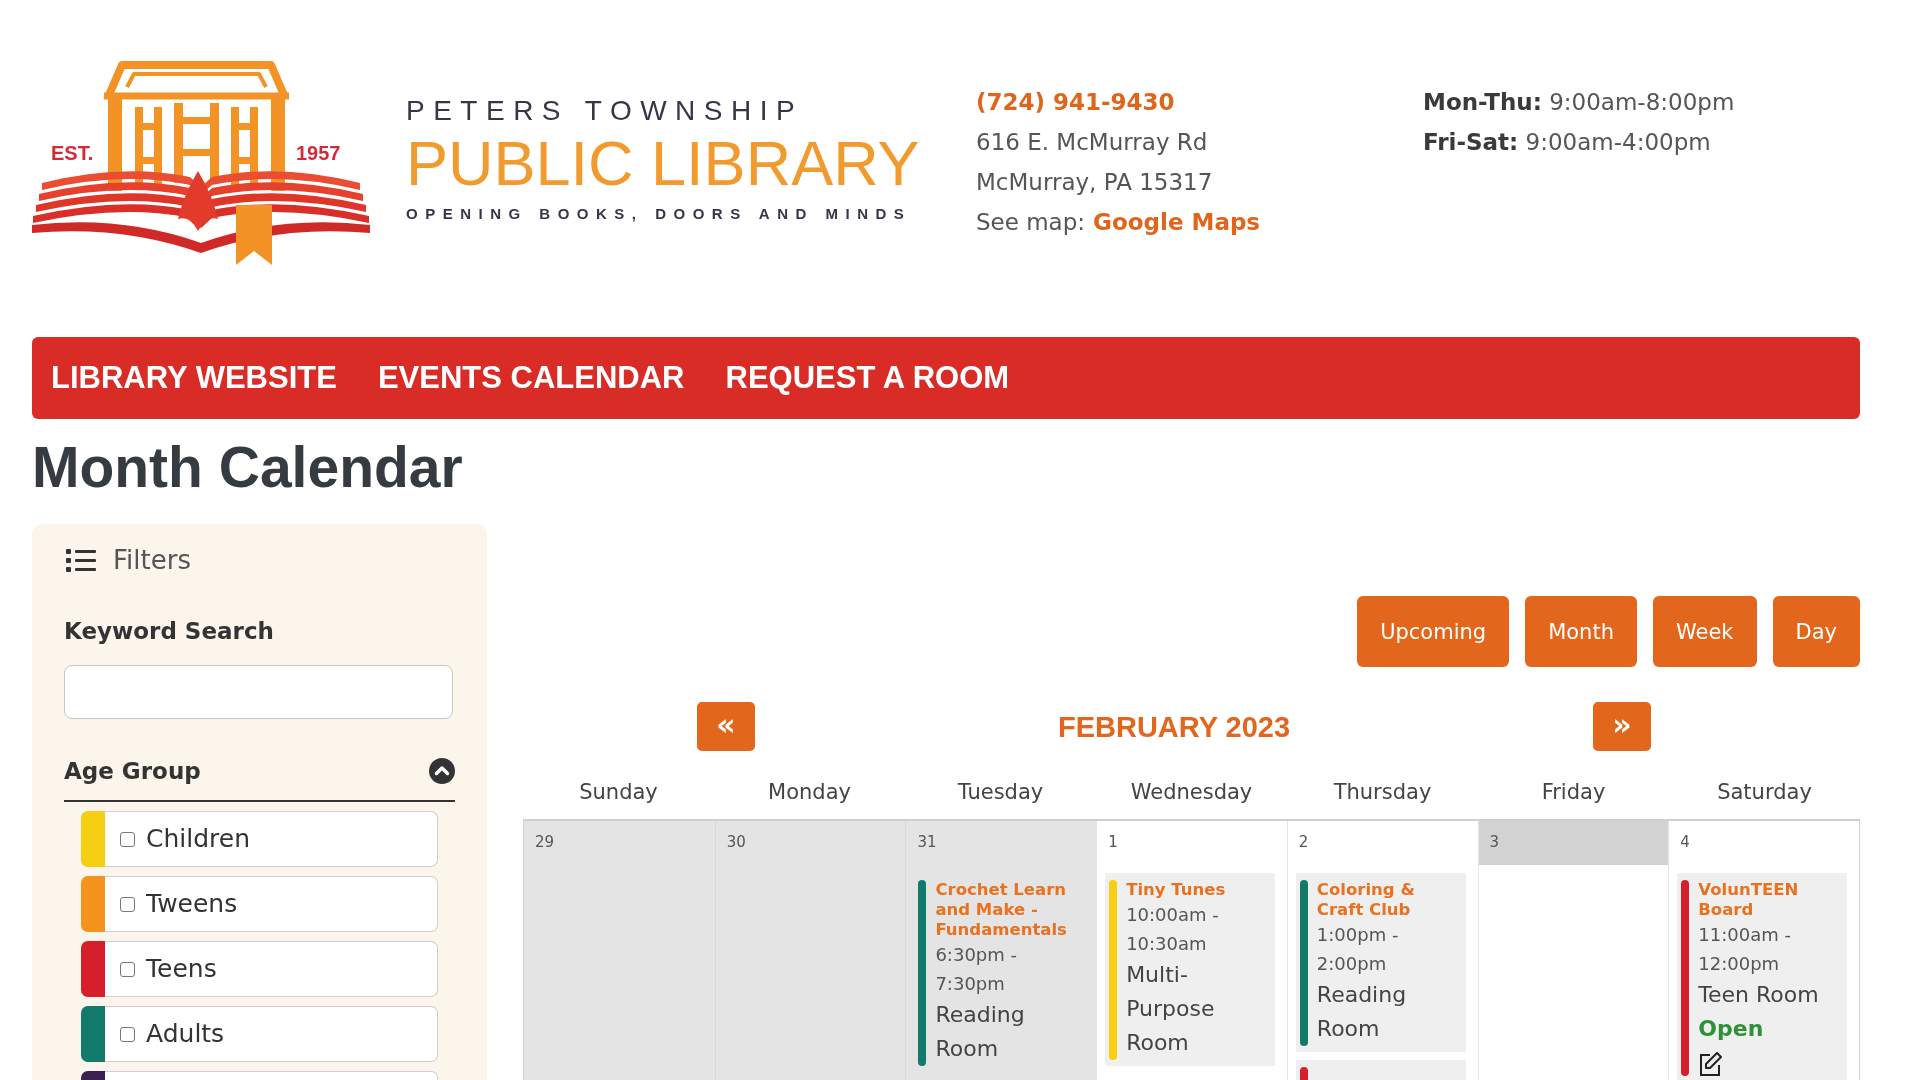  What do you see at coordinates (809, 792) in the screenshot?
I see `weekday-label: Monday` at bounding box center [809, 792].